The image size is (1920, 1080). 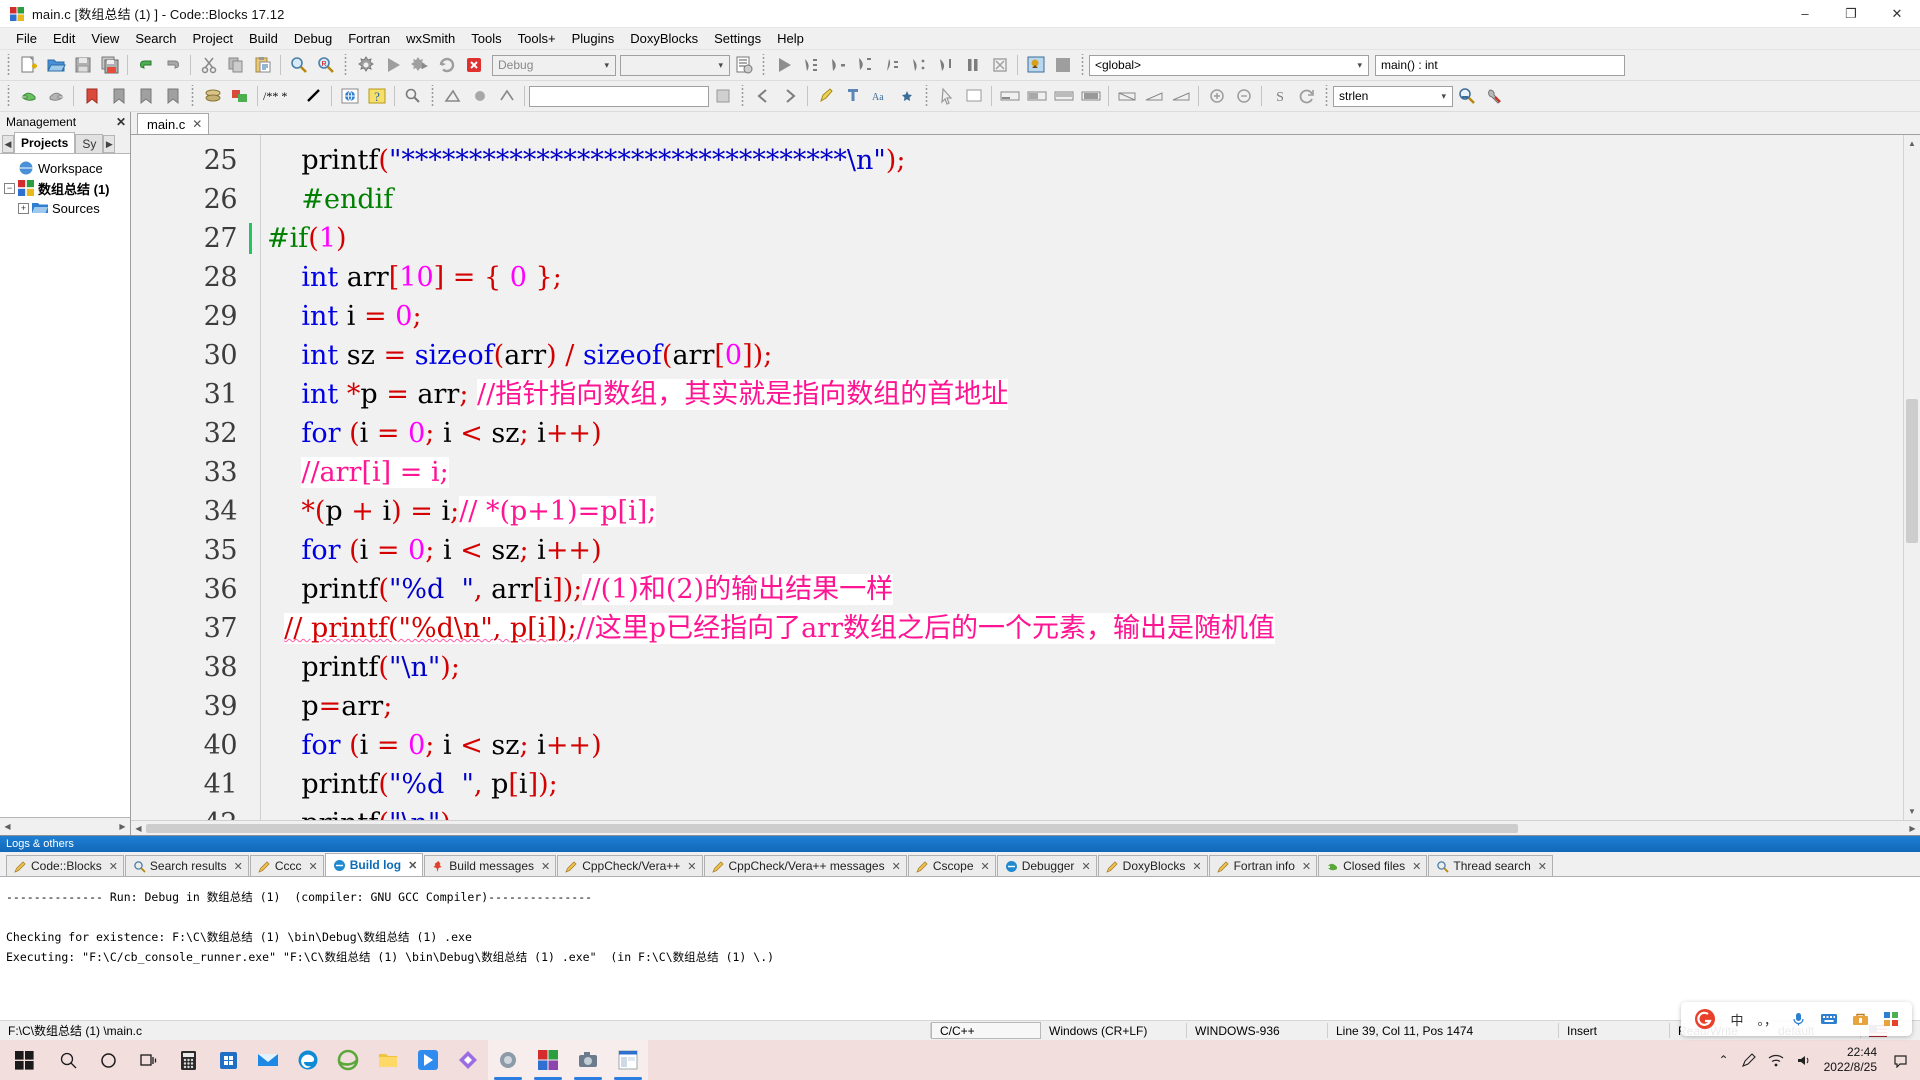 What do you see at coordinates (1153, 96) in the screenshot?
I see `shape-tri-icon` at bounding box center [1153, 96].